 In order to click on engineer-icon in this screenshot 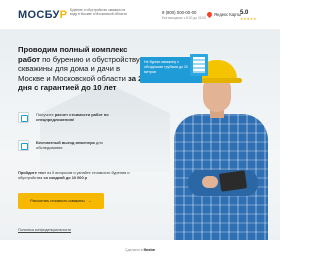, I will do `click(23, 145)`.